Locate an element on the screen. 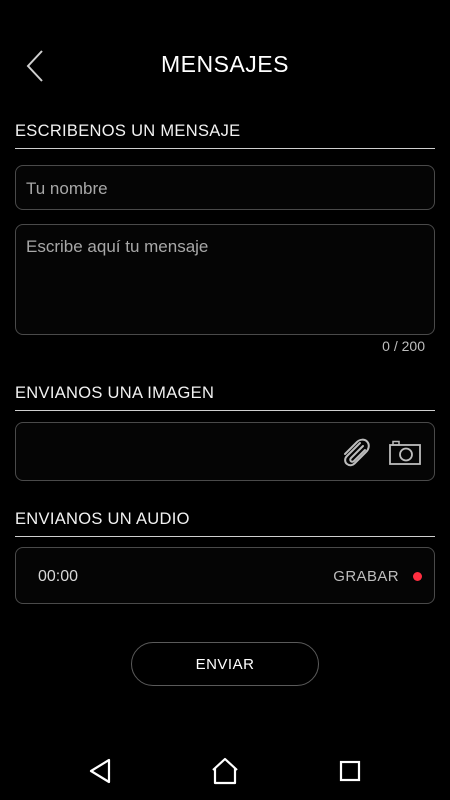 This screenshot has width=450, height=800. nav-back-triangle-icon is located at coordinates (100, 771).